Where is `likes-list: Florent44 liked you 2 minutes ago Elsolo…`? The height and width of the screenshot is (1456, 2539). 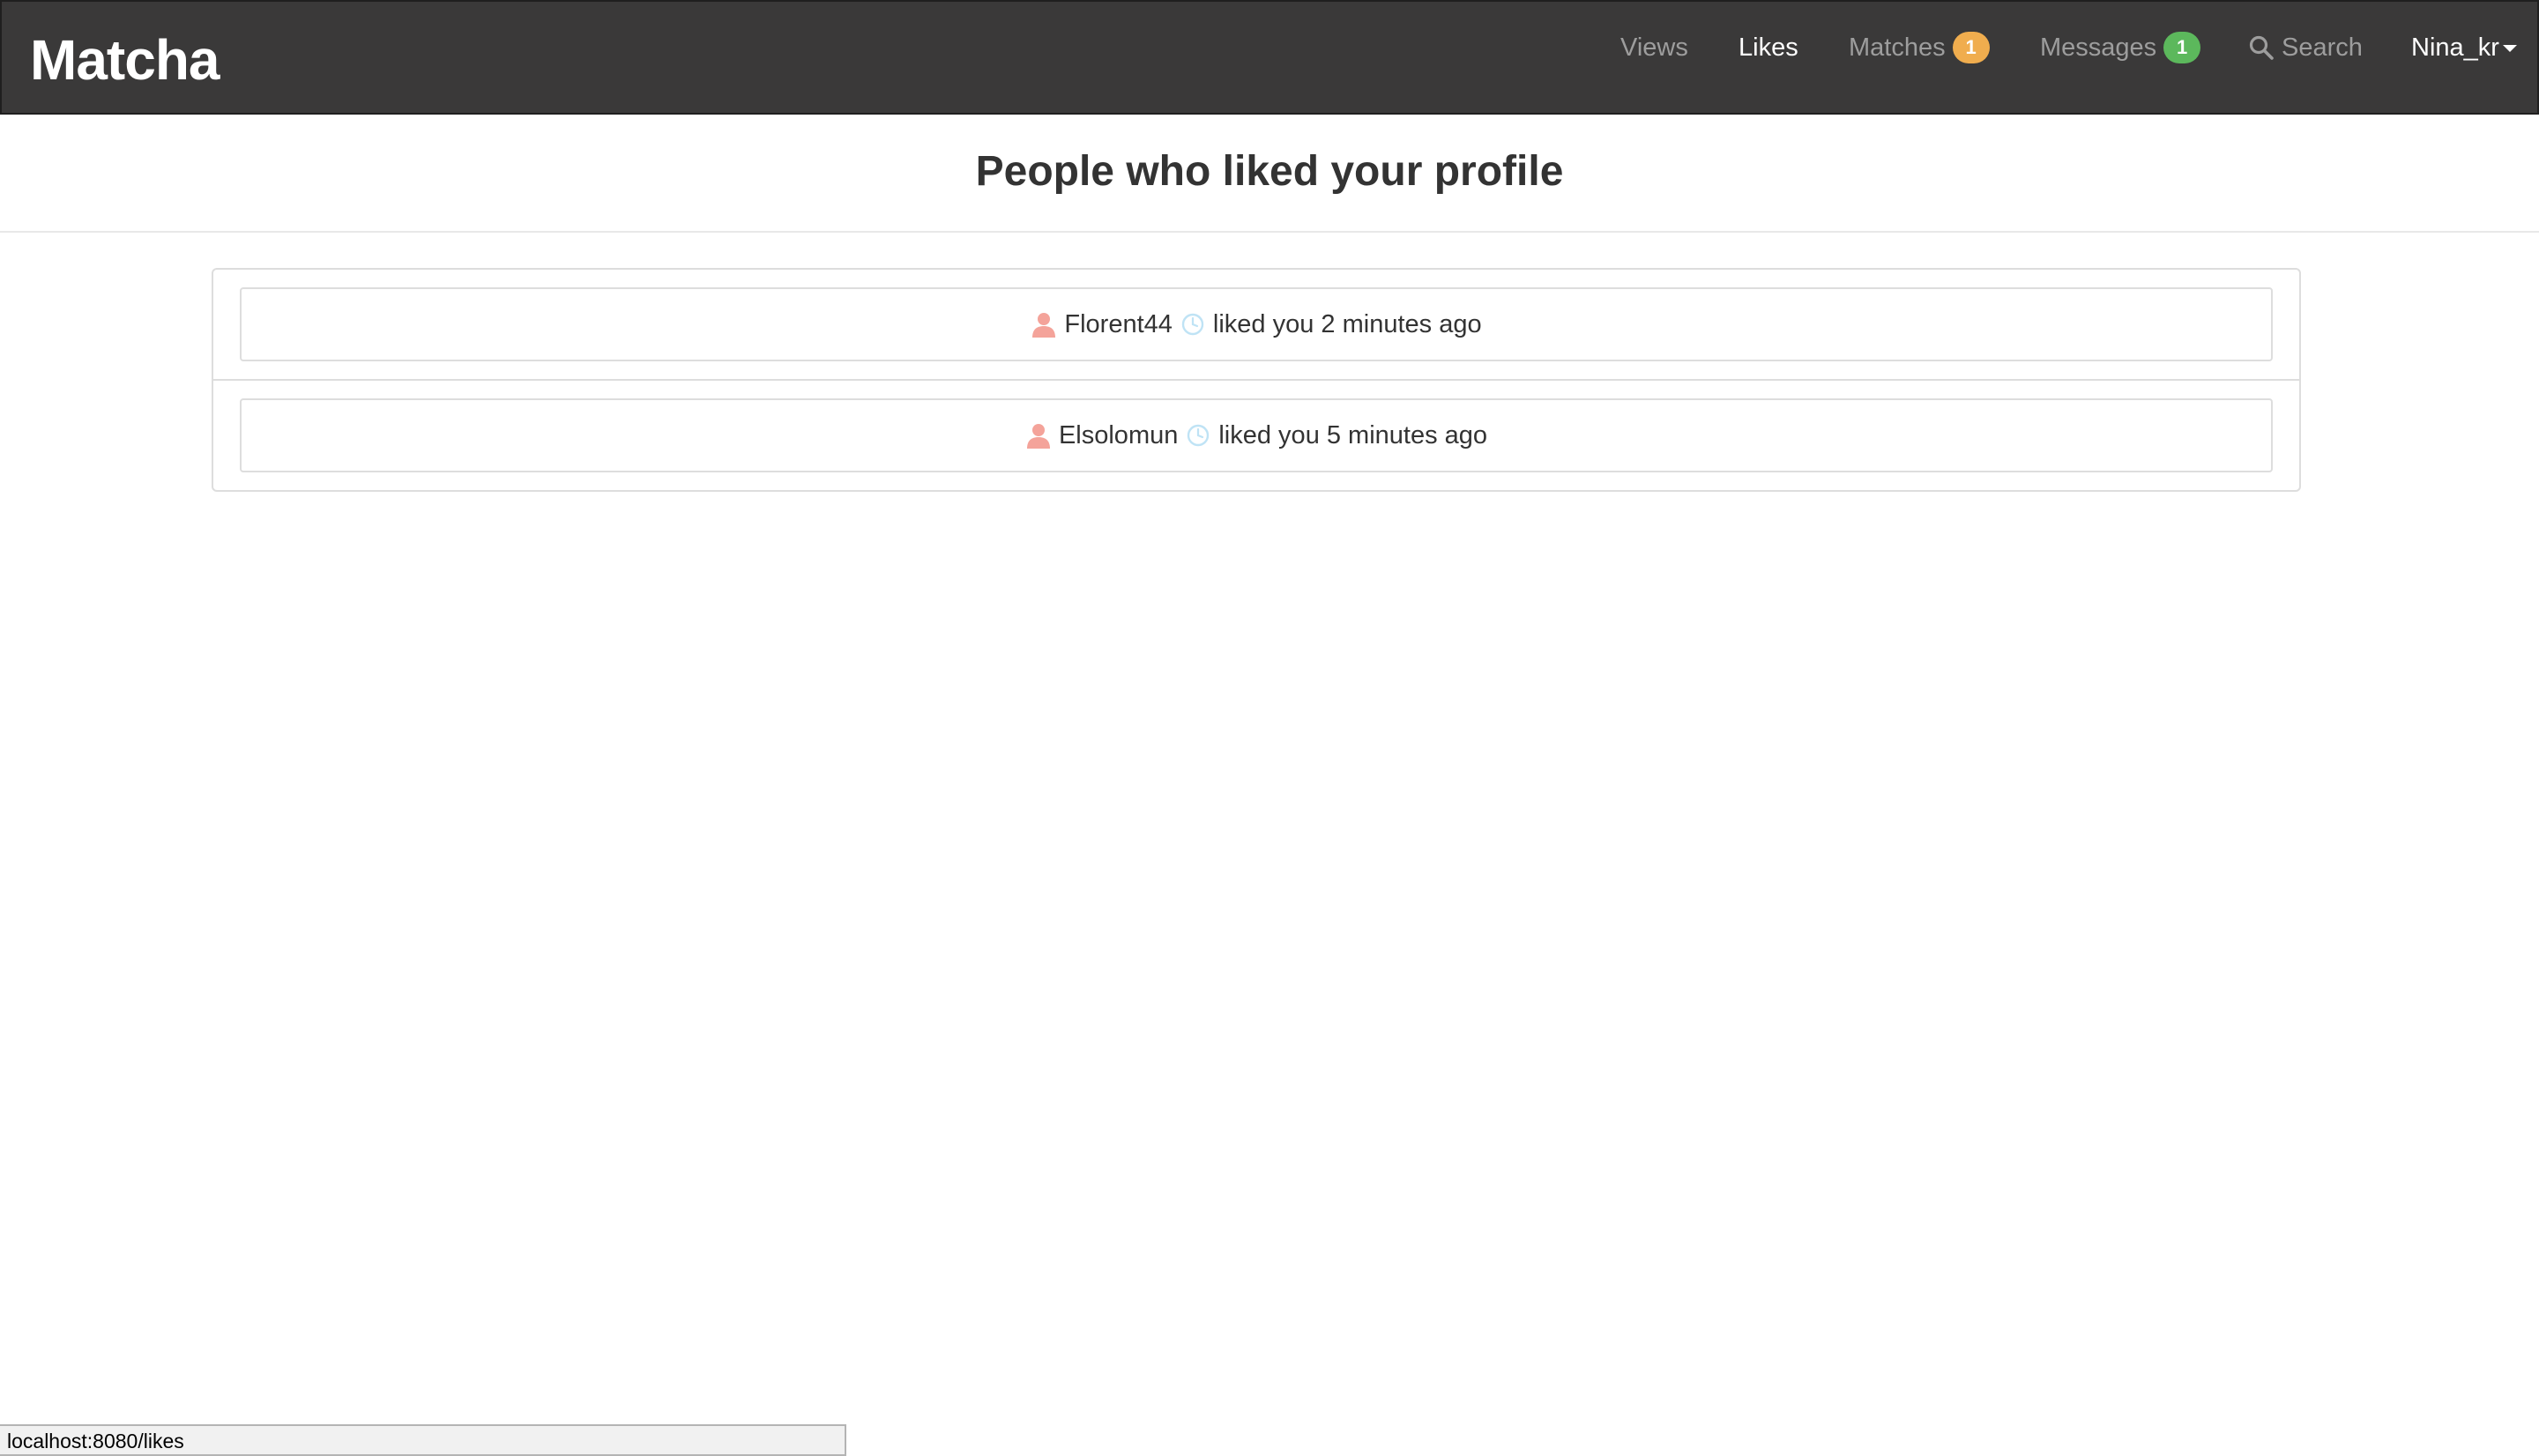
likes-list: Florent44 liked you 2 minutes ago Elsolo… is located at coordinates (1256, 380).